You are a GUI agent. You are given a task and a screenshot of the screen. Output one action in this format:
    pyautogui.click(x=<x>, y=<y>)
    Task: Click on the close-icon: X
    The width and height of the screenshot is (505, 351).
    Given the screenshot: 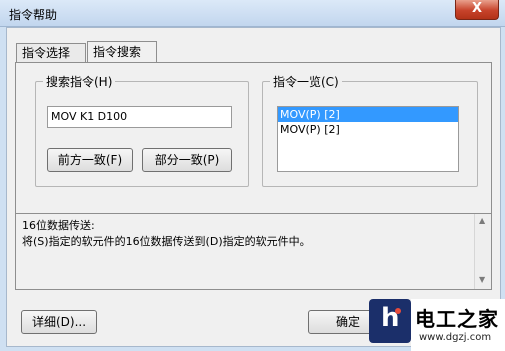 What is the action you would take?
    pyautogui.click(x=477, y=8)
    